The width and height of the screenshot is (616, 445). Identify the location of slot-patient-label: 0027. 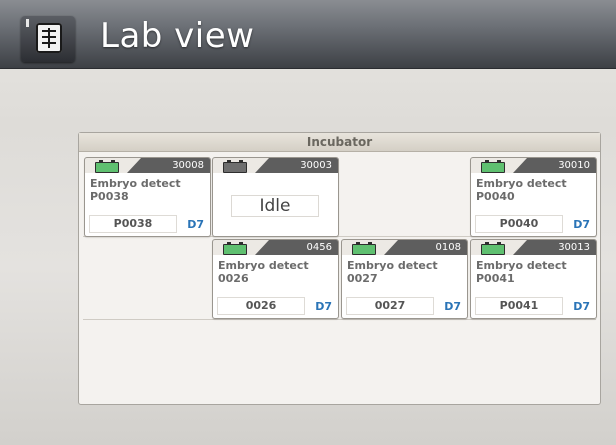
(362, 278).